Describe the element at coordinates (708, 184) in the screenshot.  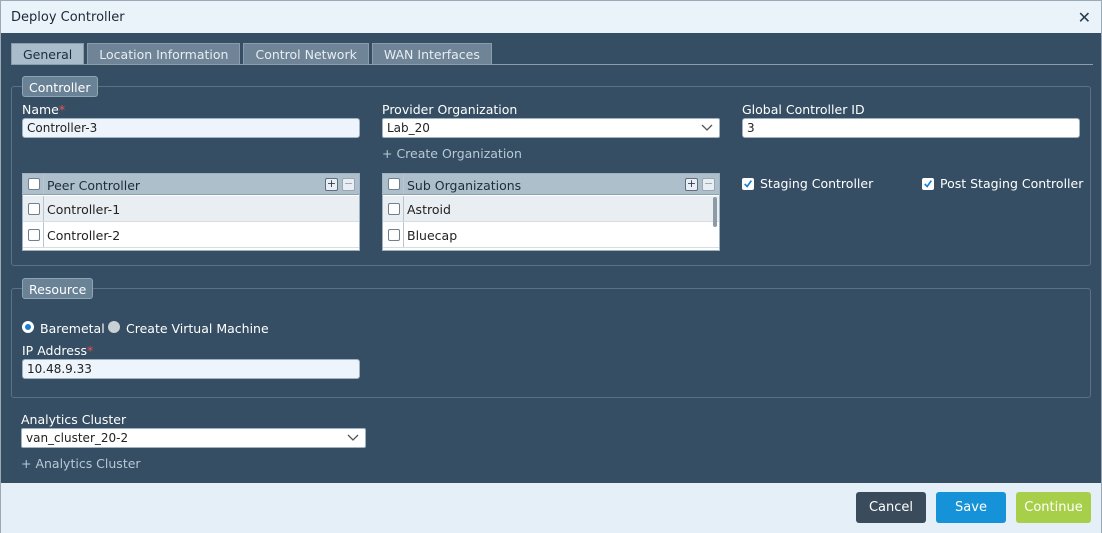
I see `remove-suborg-icon: −` at that location.